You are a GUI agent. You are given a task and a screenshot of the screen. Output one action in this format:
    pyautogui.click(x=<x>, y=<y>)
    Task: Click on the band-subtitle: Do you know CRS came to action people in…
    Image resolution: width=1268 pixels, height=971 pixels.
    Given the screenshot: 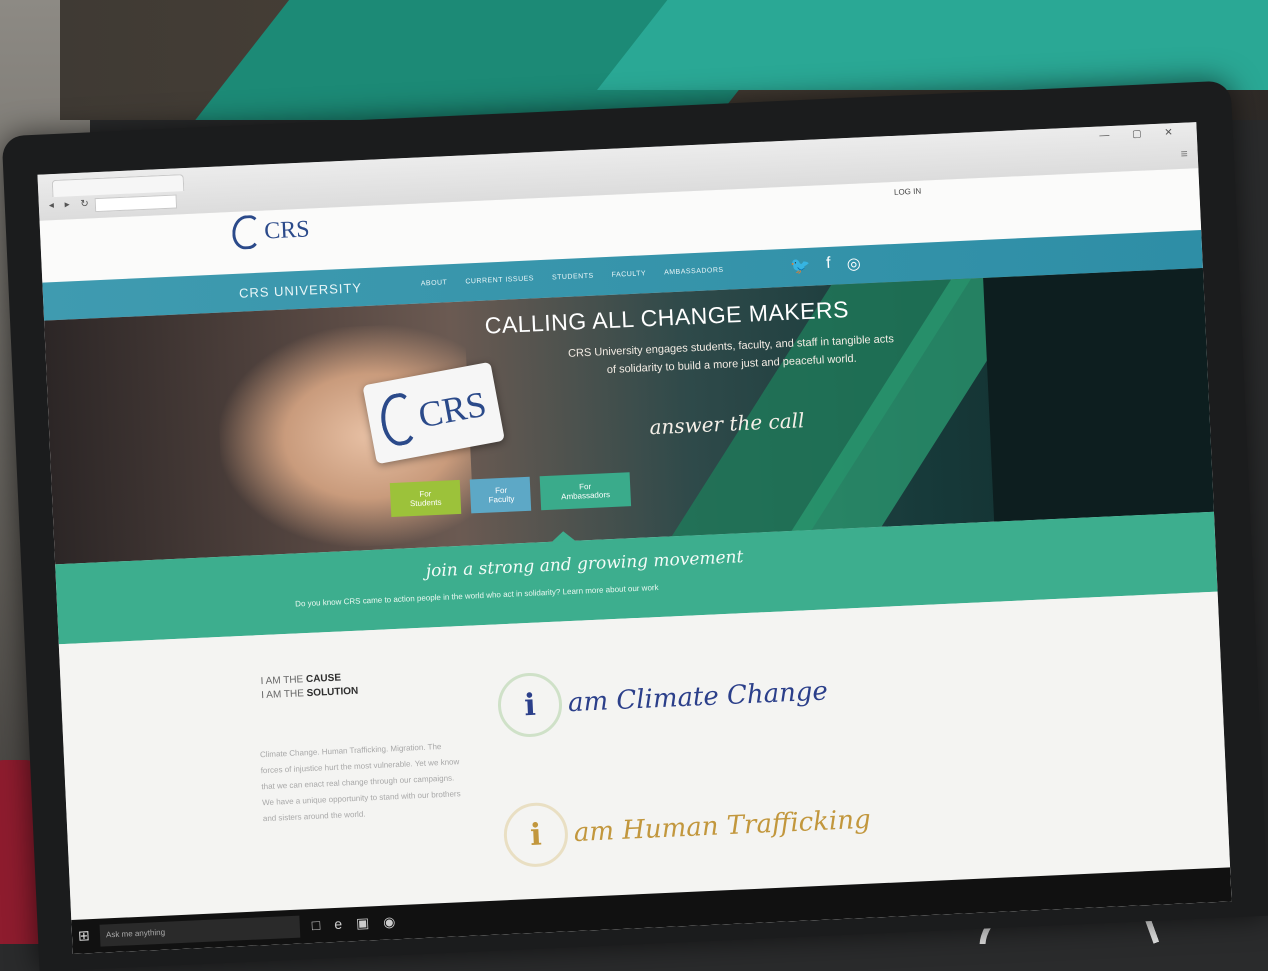 What is the action you would take?
    pyautogui.click(x=477, y=595)
    